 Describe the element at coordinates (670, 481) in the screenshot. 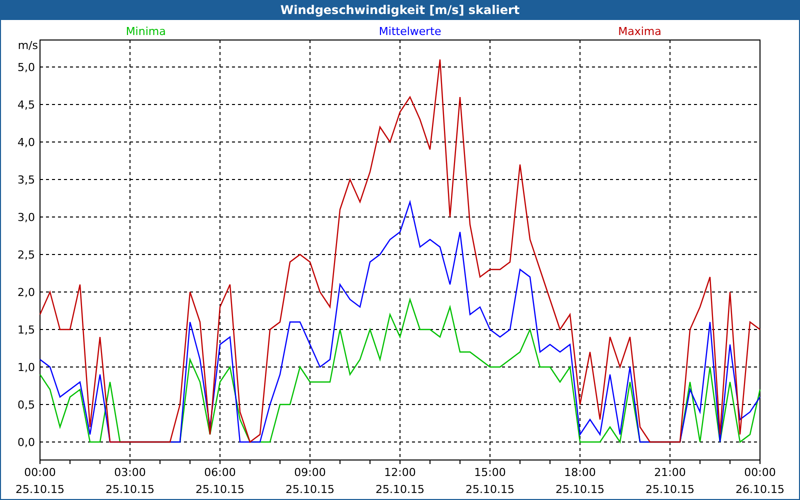

I see `x-tick-label: 21:00 25.10.15` at that location.